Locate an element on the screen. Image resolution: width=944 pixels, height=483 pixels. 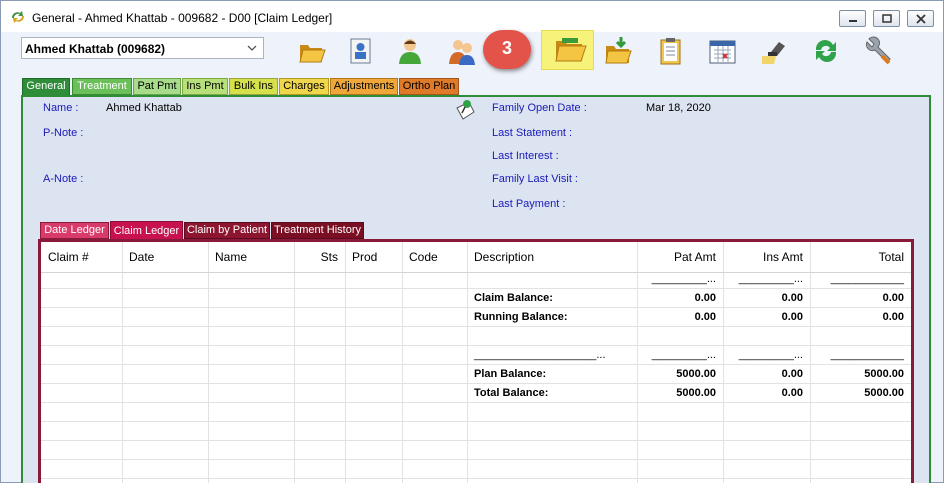
running-balance-ins: 0.00 is located at coordinates (792, 317).